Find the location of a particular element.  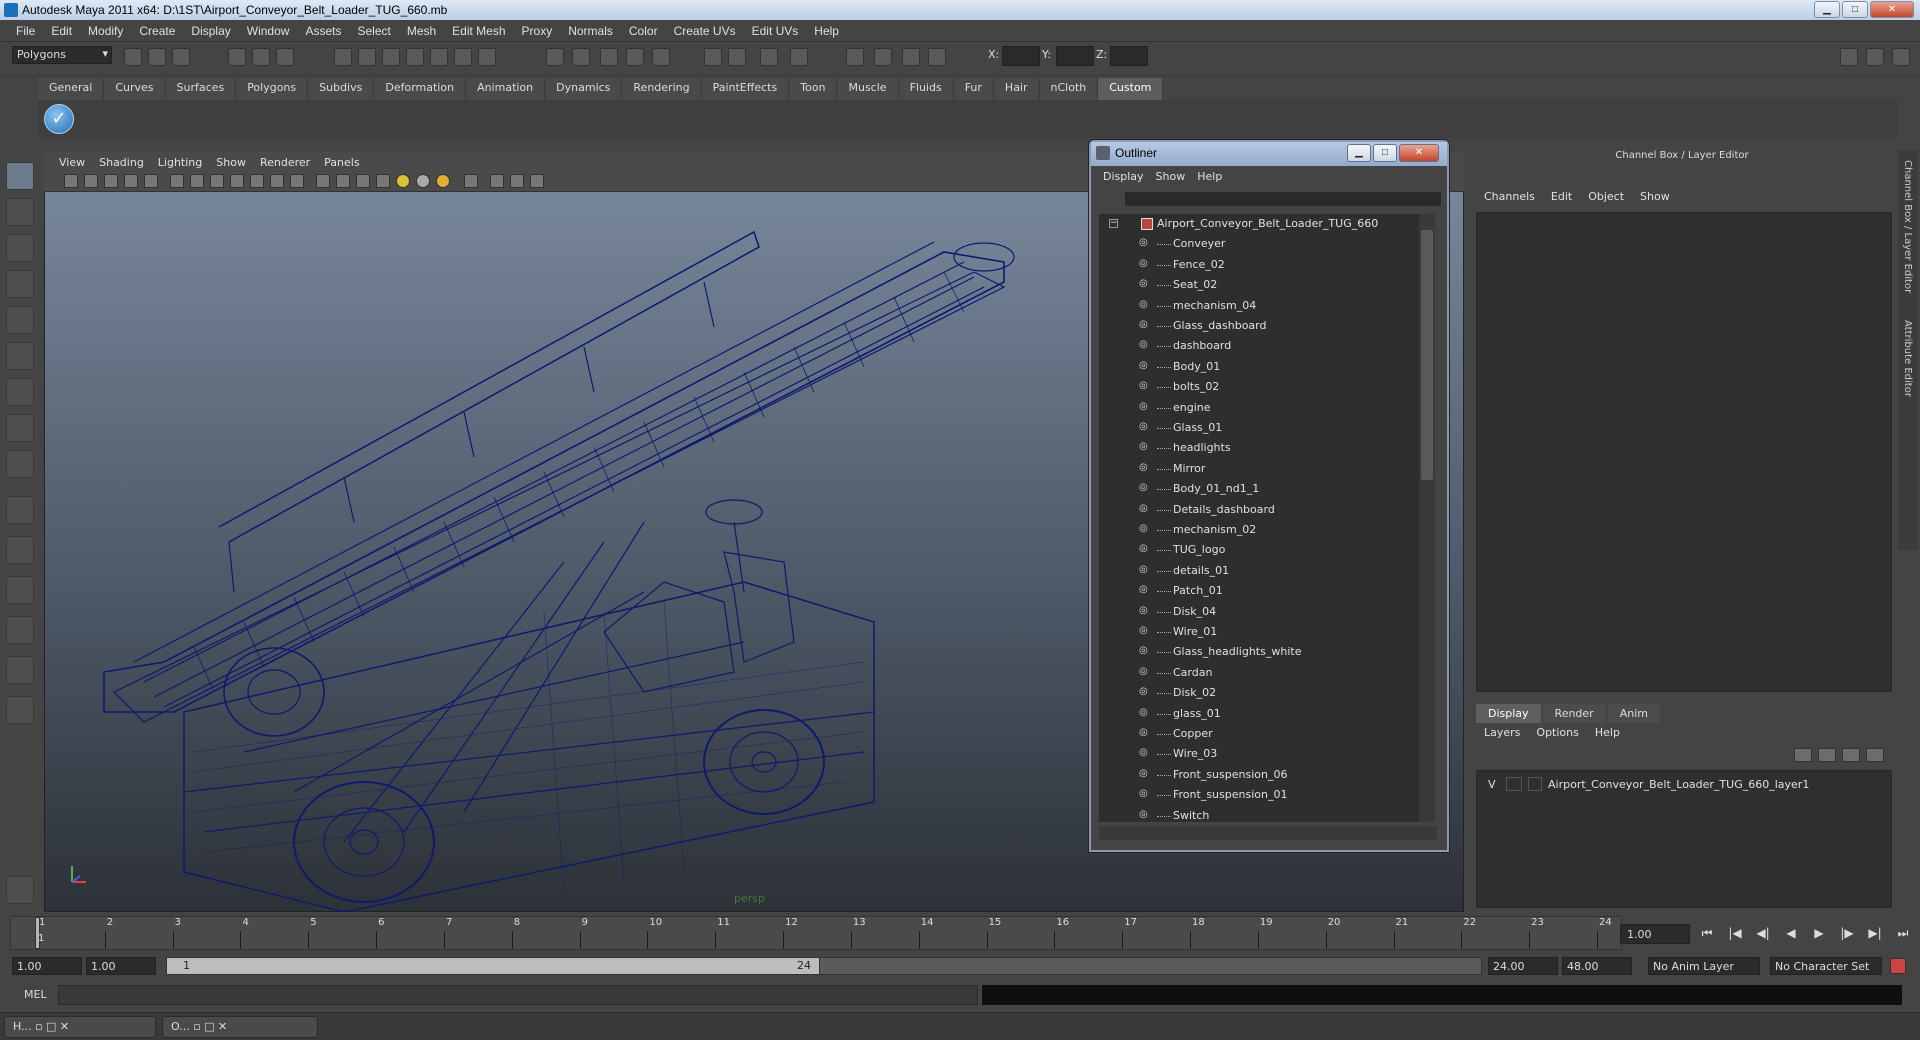

outliner-item: ◎ Mirror is located at coordinates (1259, 469).